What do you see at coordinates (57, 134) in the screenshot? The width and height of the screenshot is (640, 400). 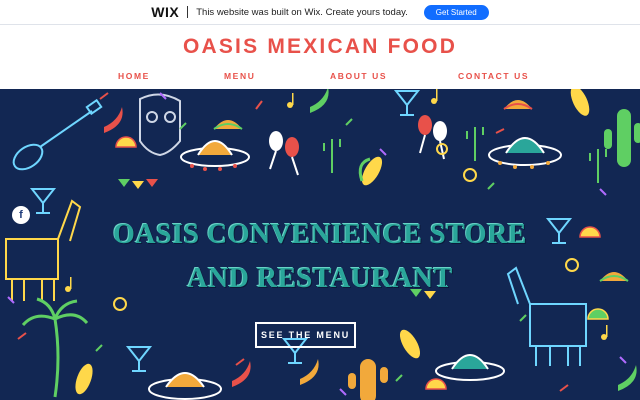 I see `guitar-icon` at bounding box center [57, 134].